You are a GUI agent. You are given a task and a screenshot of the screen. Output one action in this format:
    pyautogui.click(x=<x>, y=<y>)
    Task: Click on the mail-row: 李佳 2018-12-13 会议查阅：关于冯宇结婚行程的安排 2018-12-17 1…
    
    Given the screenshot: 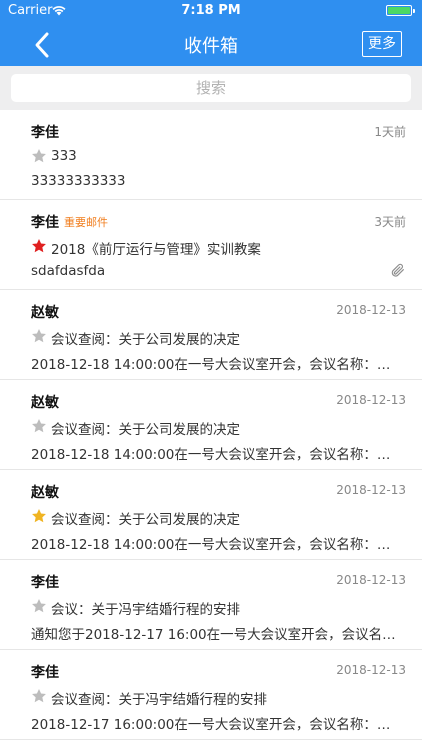 What is the action you would take?
    pyautogui.click(x=211, y=695)
    